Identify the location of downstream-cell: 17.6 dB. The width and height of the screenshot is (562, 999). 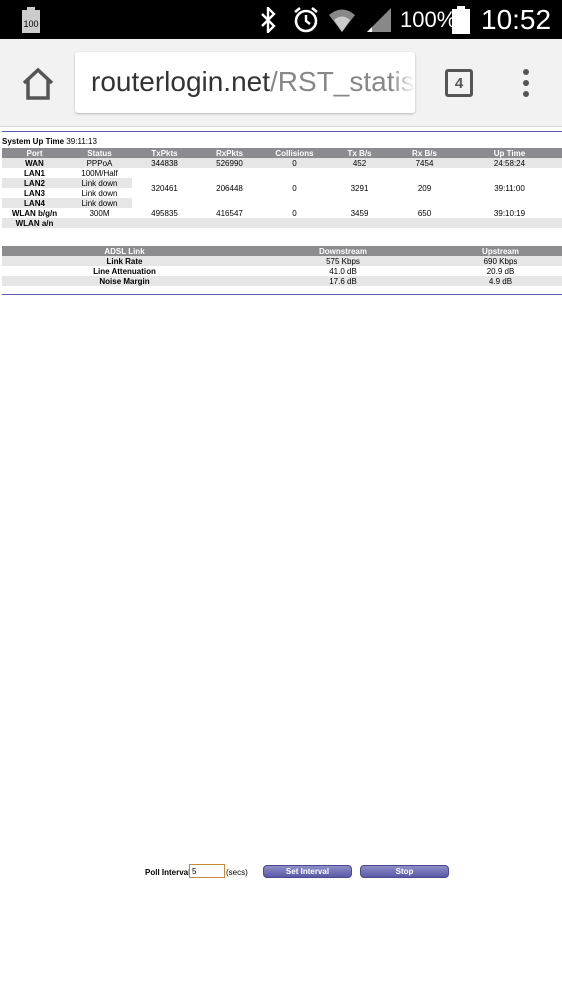
(343, 281).